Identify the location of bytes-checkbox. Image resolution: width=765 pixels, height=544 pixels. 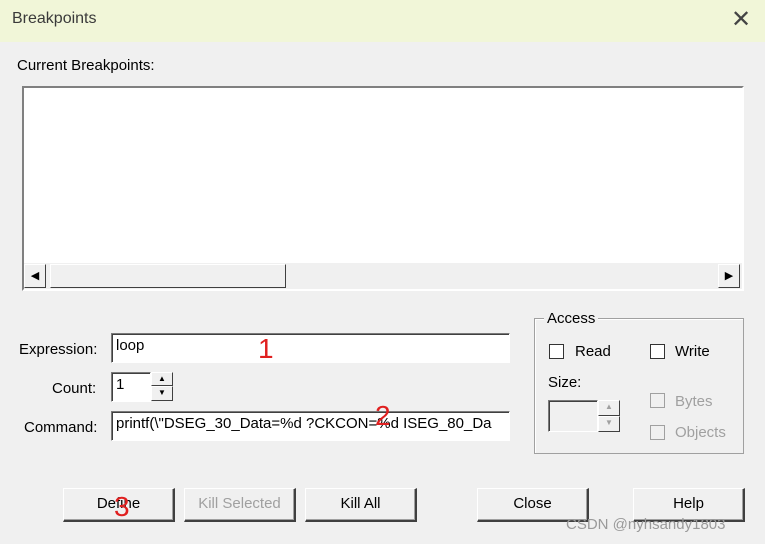
(657, 400).